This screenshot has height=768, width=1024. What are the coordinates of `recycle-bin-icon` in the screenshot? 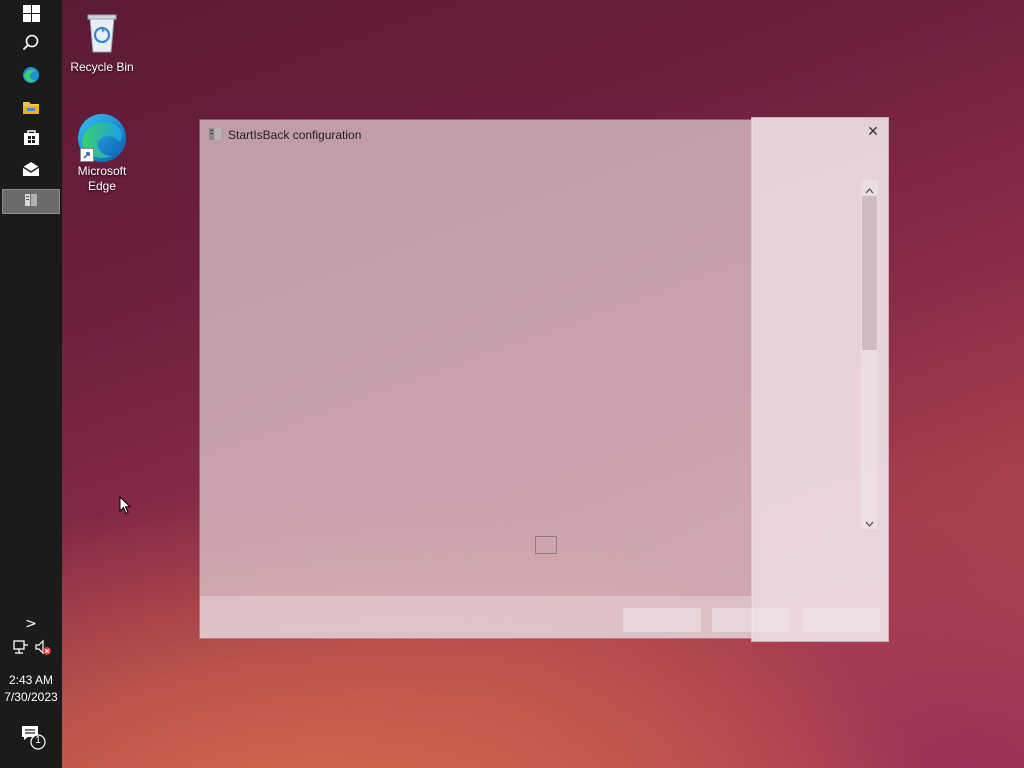 It's located at (102, 32).